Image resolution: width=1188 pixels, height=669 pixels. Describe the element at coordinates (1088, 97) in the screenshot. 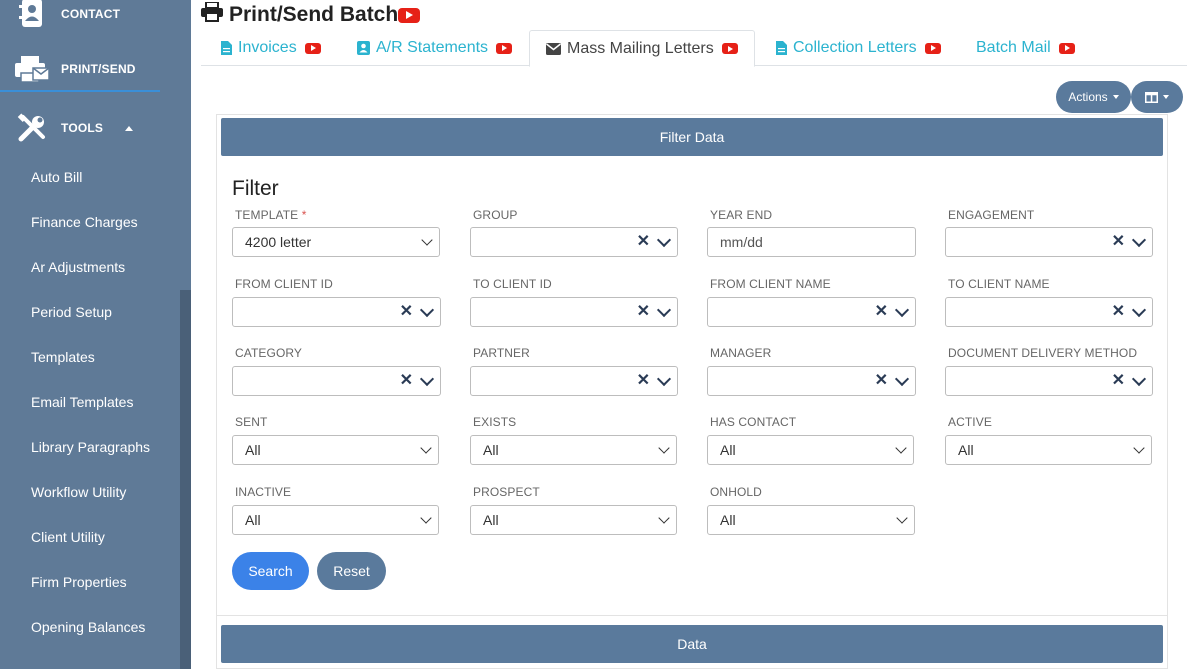

I see `actions-button-label: Actions` at that location.